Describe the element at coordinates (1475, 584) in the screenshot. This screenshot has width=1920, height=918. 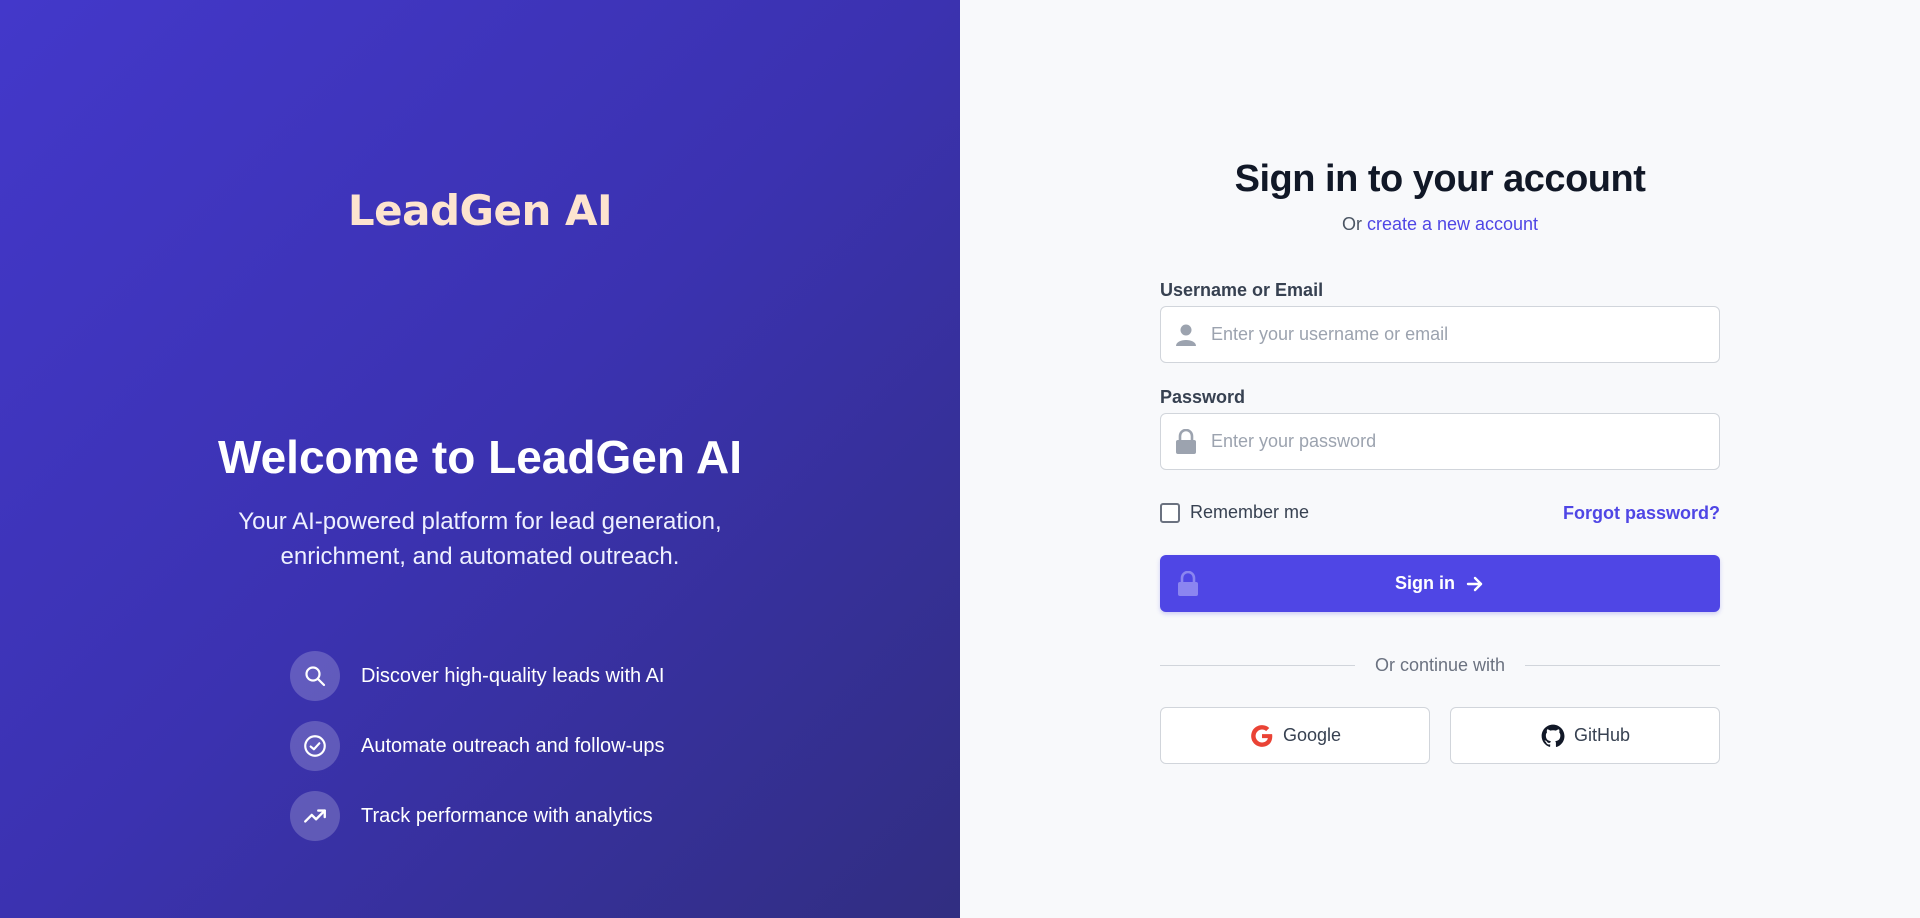
I see `arrow-right-icon` at that location.